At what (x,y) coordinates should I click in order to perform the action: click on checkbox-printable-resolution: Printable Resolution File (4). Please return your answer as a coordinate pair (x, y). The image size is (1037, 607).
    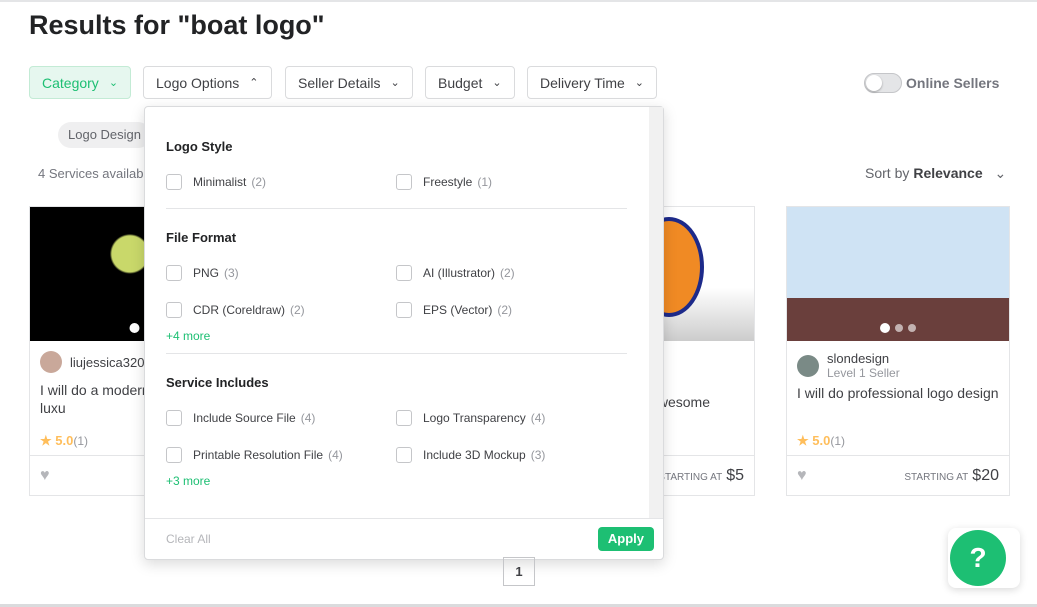
    Looking at the image, I should click on (254, 455).